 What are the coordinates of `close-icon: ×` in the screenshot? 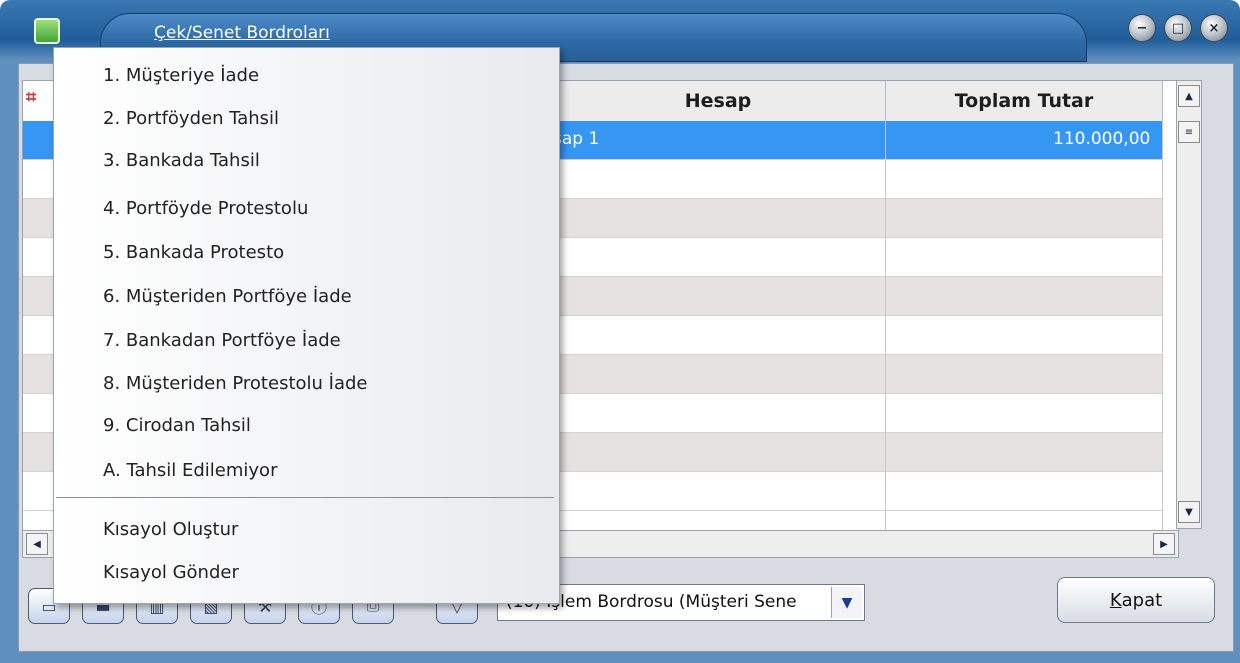 It's located at (1214, 28).